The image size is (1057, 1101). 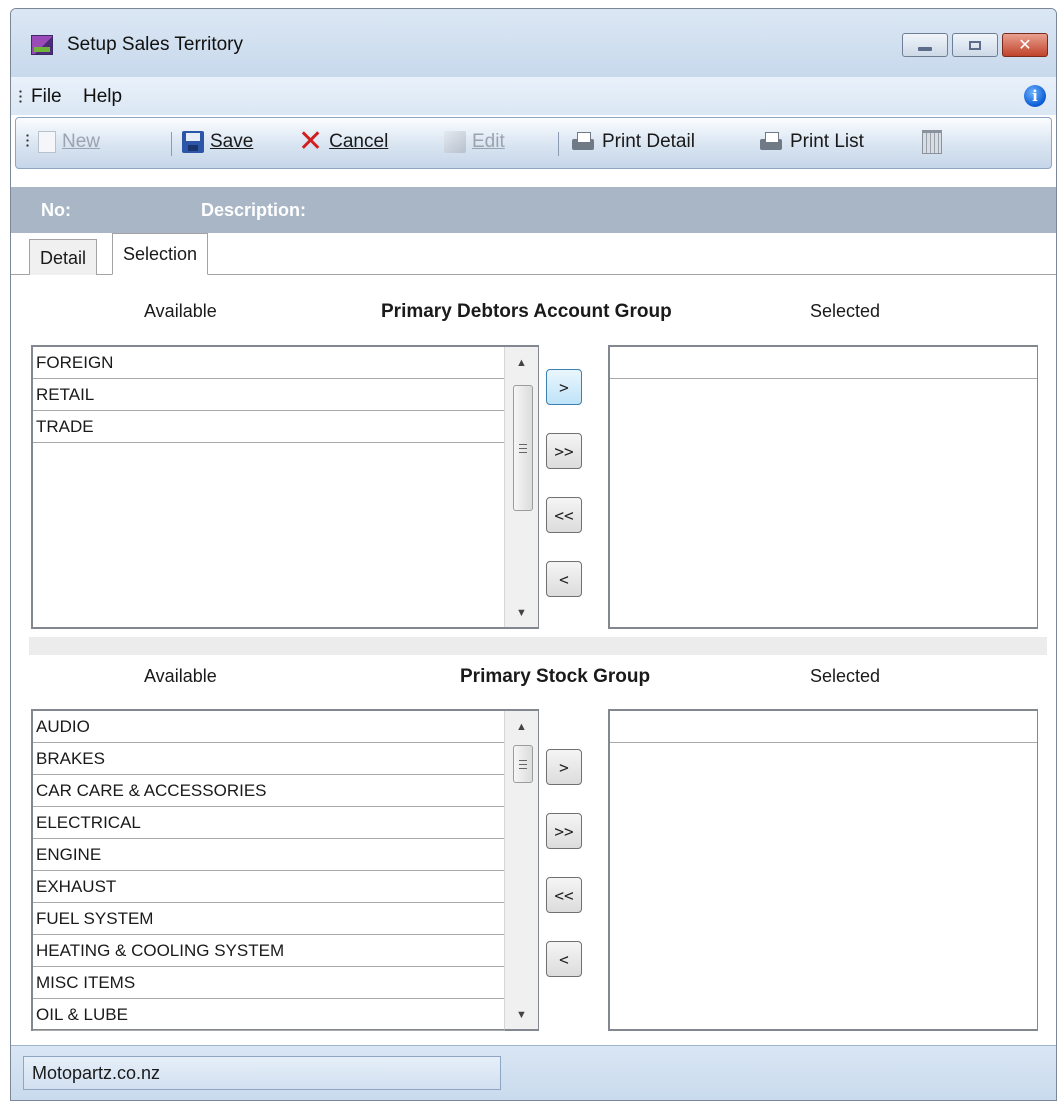 What do you see at coordinates (269, 951) in the screenshot?
I see `list-item: HEATING & COOLING SYSTEM` at bounding box center [269, 951].